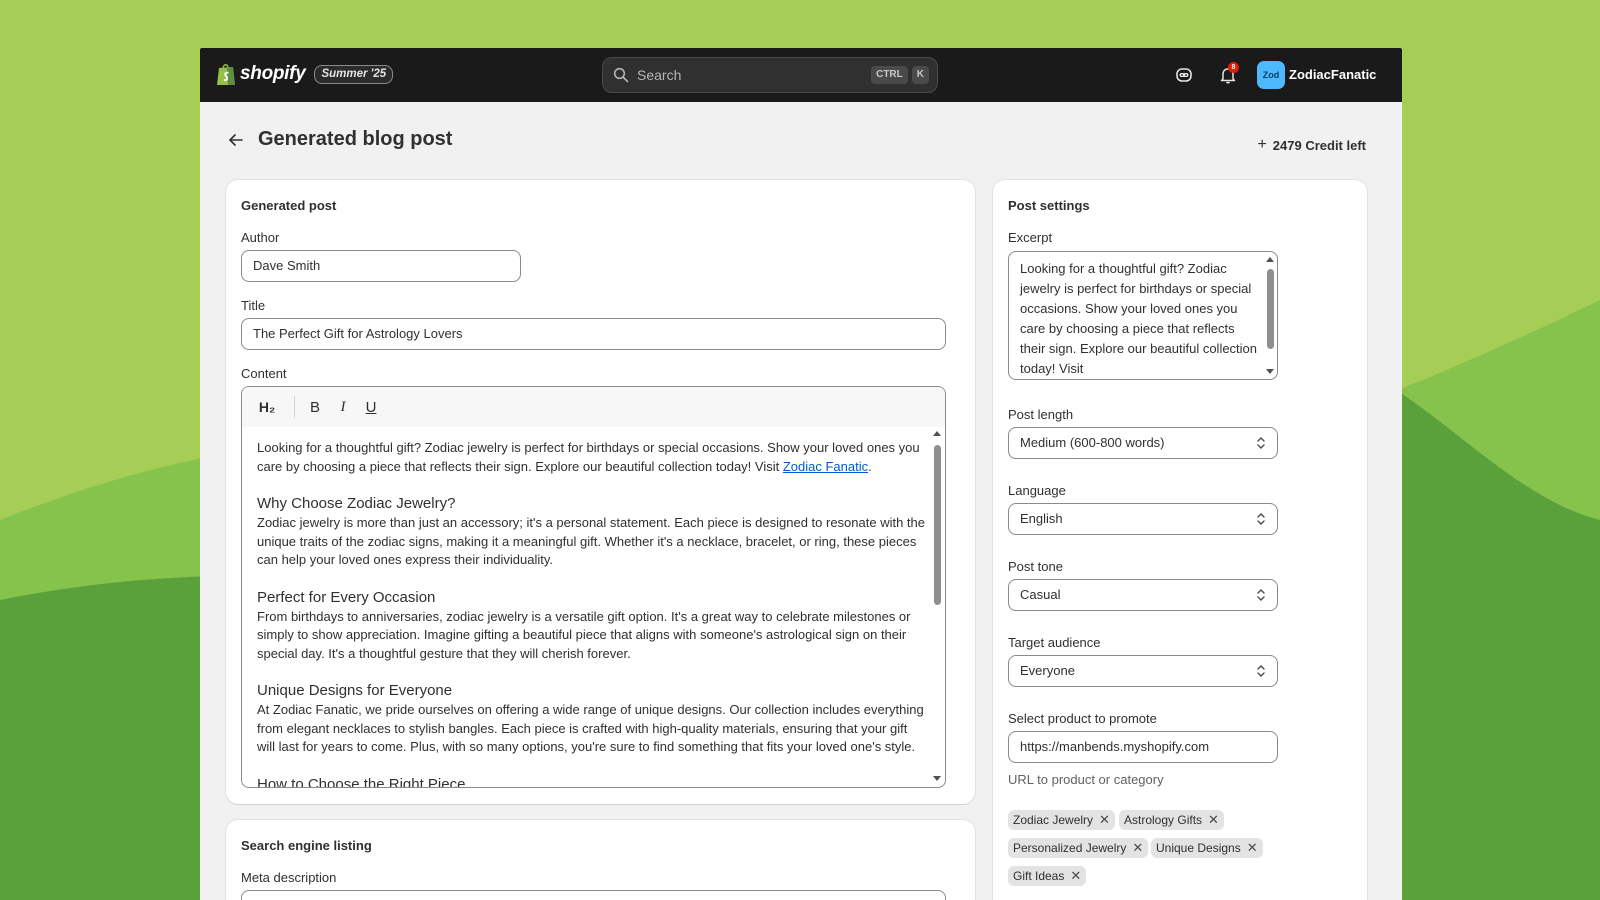 This screenshot has width=1600, height=900. Describe the element at coordinates (289, 877) in the screenshot. I see `meta-description-label: Meta description` at that location.